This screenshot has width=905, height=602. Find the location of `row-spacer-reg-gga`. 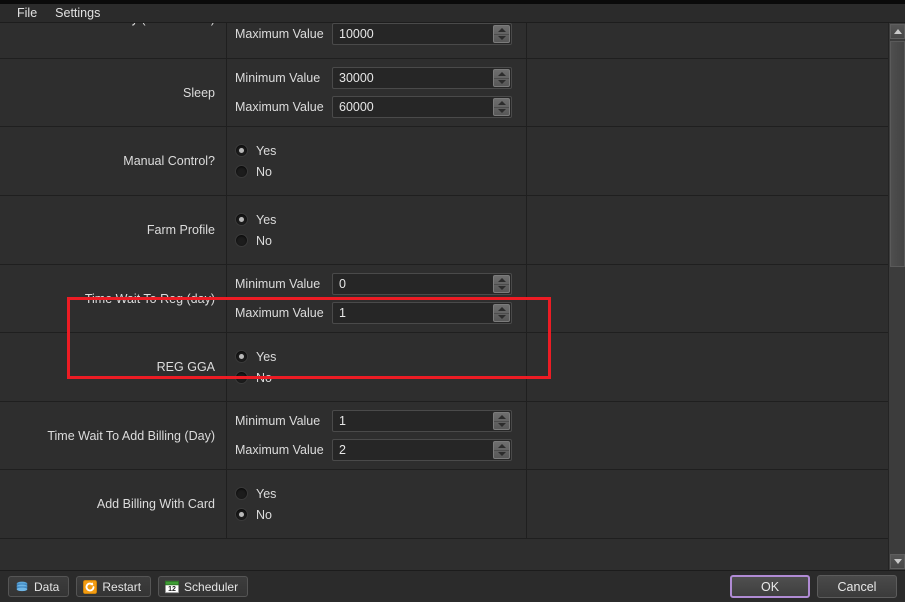

row-spacer-reg-gga is located at coordinates (707, 367).